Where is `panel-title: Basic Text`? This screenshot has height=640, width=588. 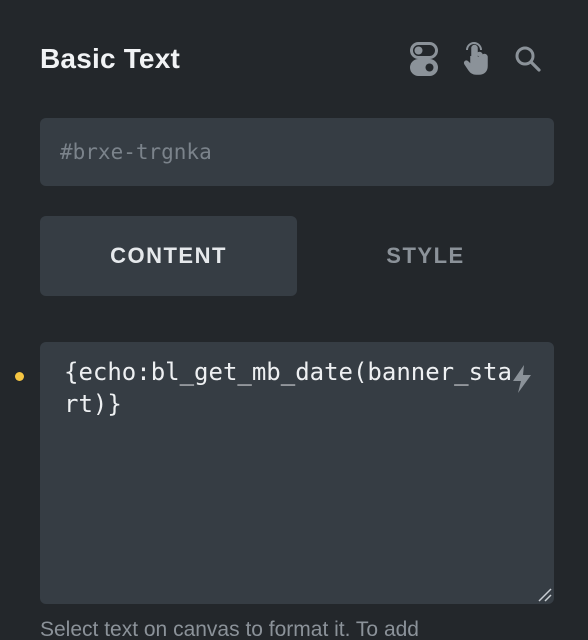 panel-title: Basic Text is located at coordinates (110, 58).